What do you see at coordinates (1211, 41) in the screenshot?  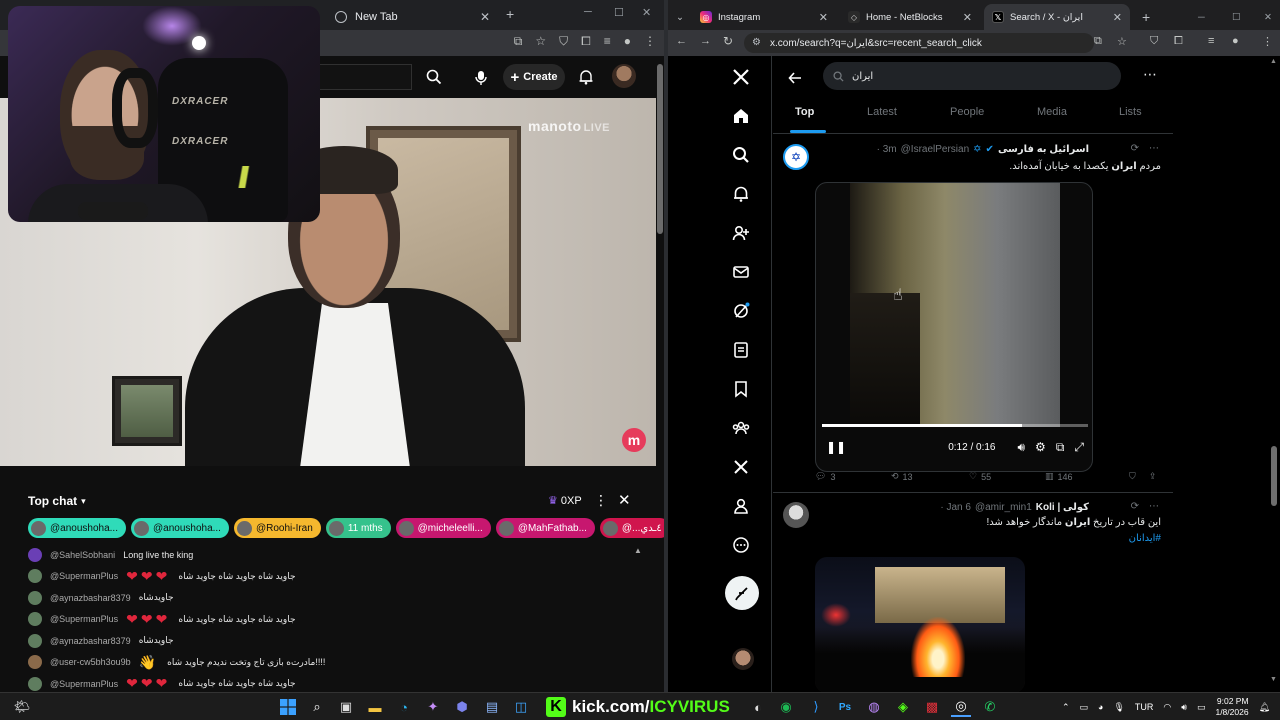 I see `media-icon: ≡` at bounding box center [1211, 41].